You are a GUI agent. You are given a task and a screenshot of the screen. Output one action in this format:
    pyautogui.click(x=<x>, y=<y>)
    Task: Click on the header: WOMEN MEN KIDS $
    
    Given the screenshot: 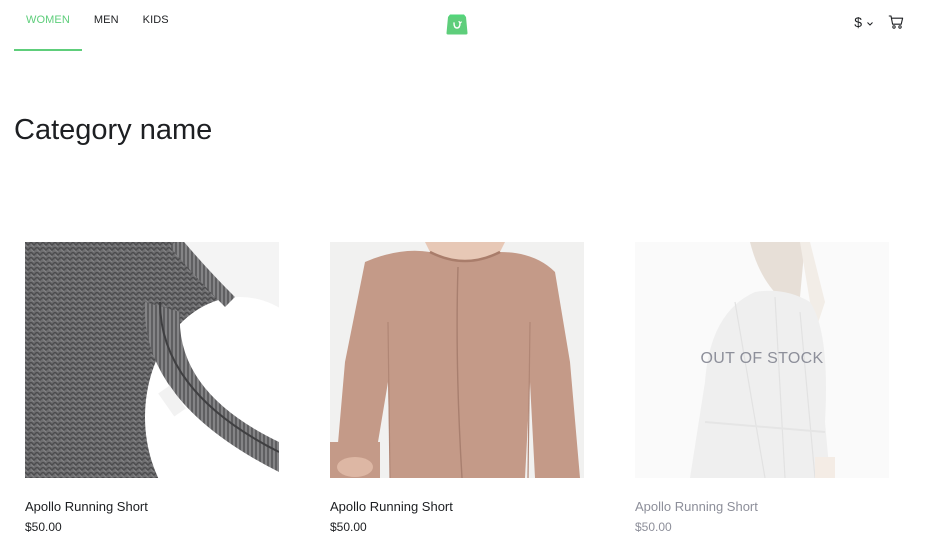 What is the action you would take?
    pyautogui.click(x=464, y=26)
    